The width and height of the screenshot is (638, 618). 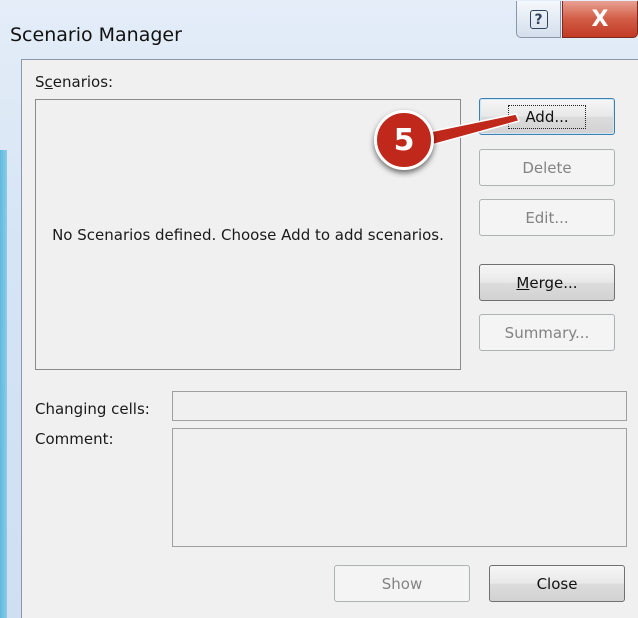 I want to click on step-callout-badge: 5, so click(x=404, y=140).